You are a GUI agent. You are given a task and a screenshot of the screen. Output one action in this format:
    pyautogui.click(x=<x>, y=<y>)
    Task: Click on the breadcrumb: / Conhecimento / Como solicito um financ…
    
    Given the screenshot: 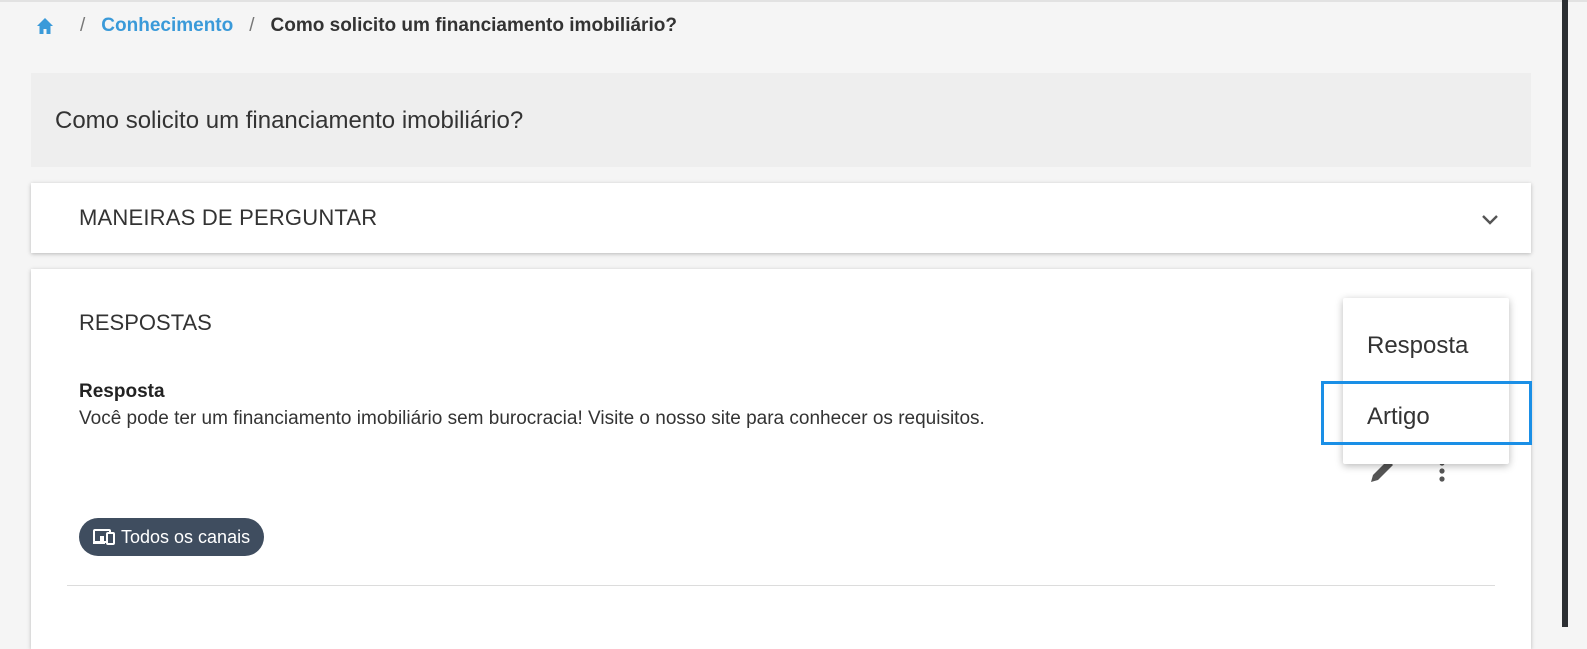 What is the action you would take?
    pyautogui.click(x=356, y=26)
    